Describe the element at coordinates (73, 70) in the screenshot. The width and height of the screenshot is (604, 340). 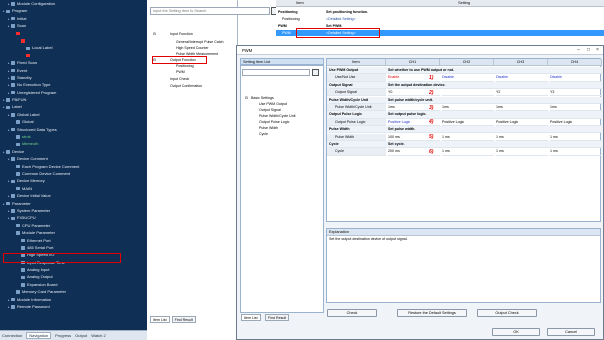
I see `nav-item: ▸ Event` at that location.